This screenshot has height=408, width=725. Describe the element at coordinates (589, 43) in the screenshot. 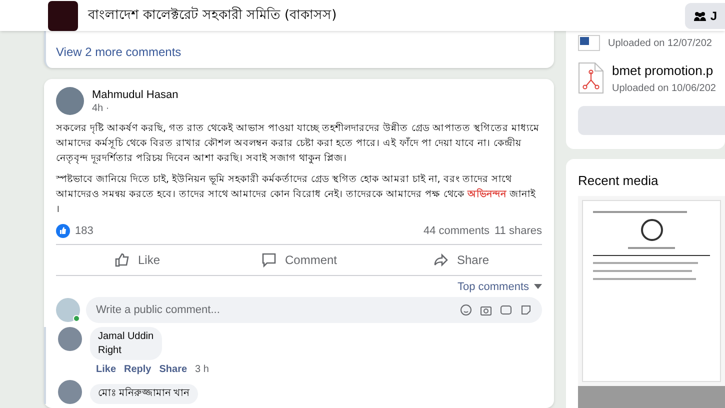

I see `word-document-icon` at that location.